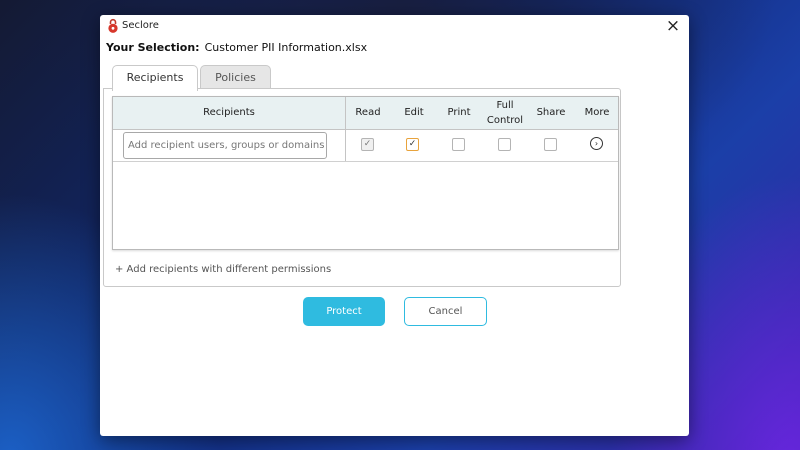  What do you see at coordinates (344, 311) in the screenshot?
I see `protect-button: Protect` at bounding box center [344, 311].